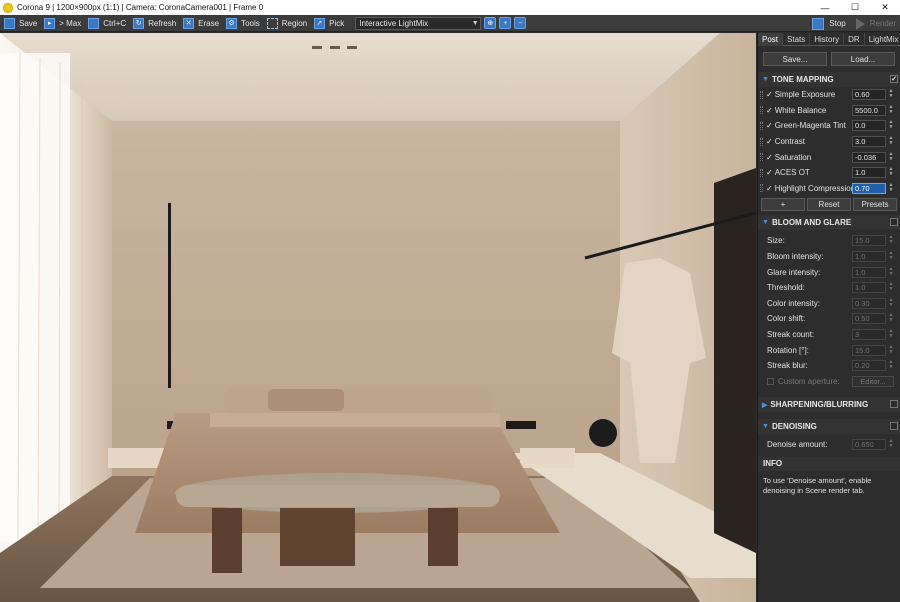 The height and width of the screenshot is (602, 900). I want to click on denoising-checkbox, so click(894, 426).